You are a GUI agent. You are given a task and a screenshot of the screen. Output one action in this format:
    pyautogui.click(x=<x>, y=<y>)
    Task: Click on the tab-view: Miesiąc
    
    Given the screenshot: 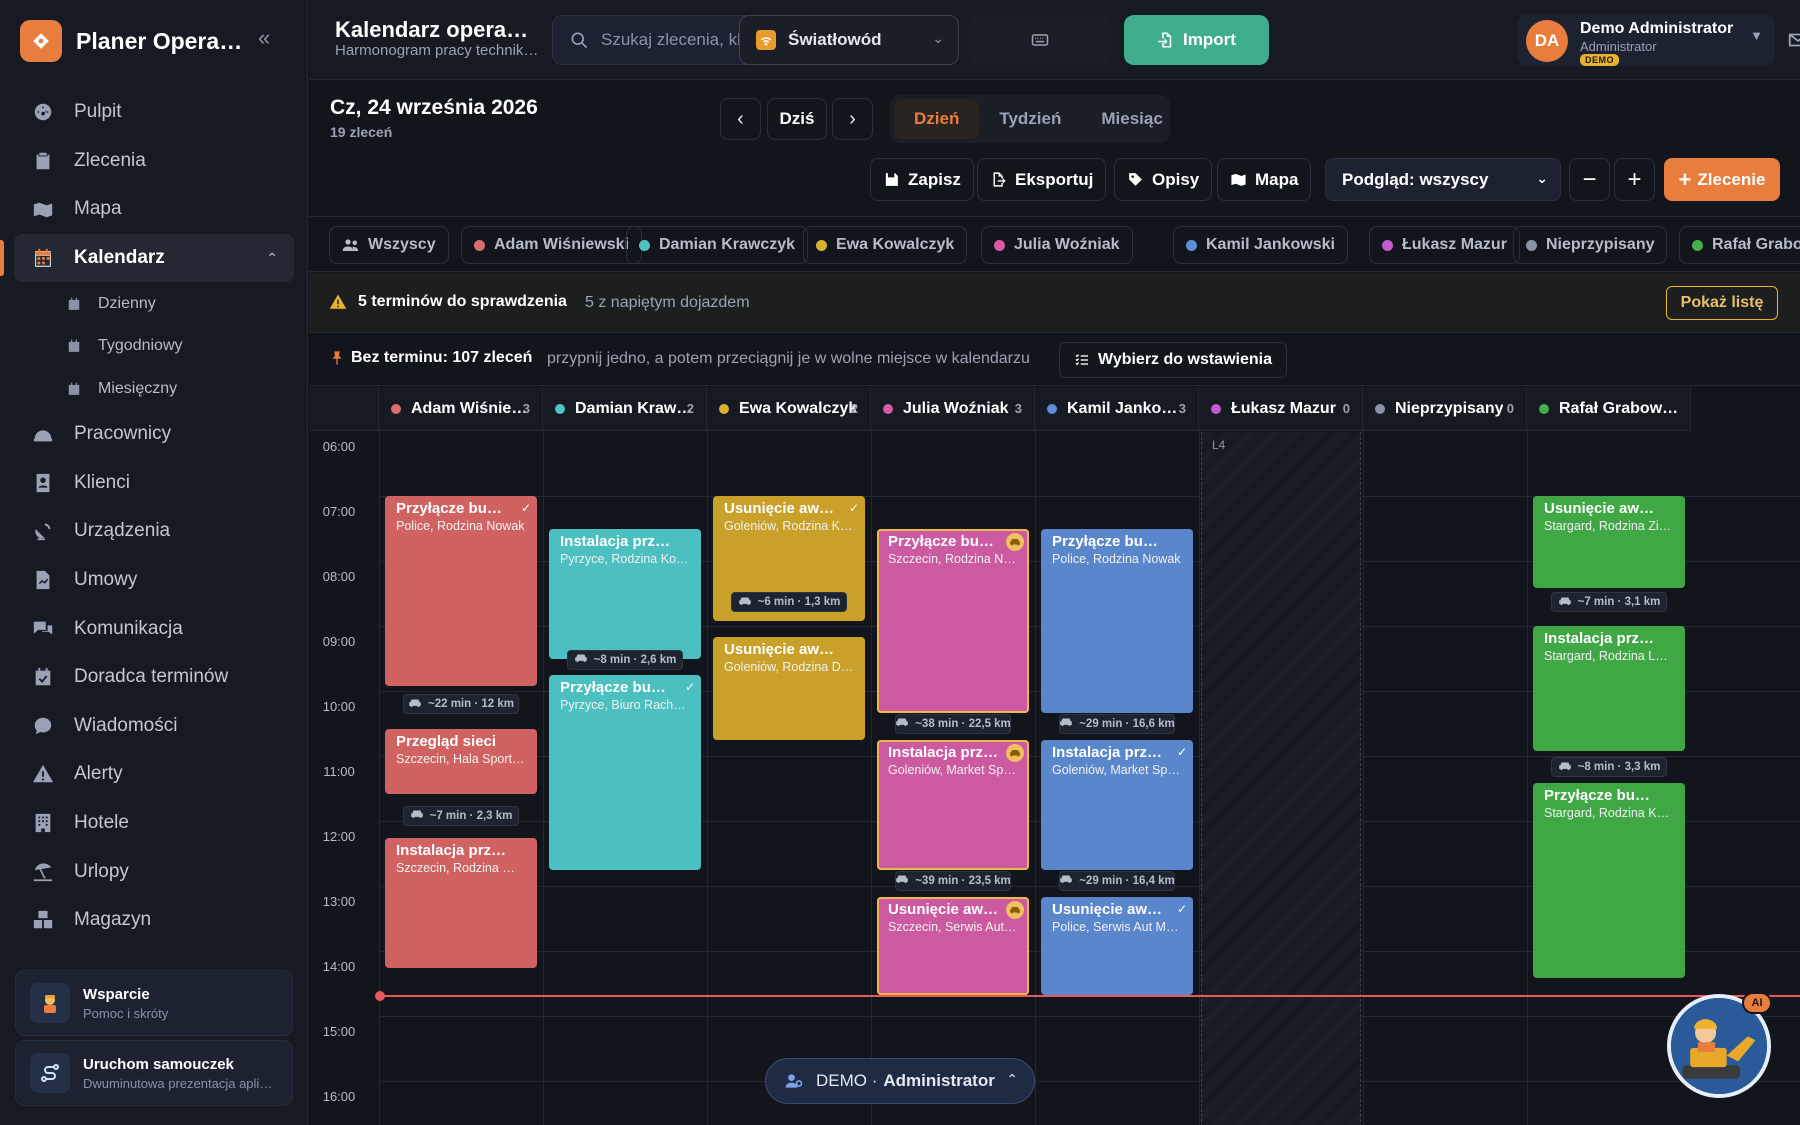 What is the action you would take?
    pyautogui.click(x=1131, y=119)
    